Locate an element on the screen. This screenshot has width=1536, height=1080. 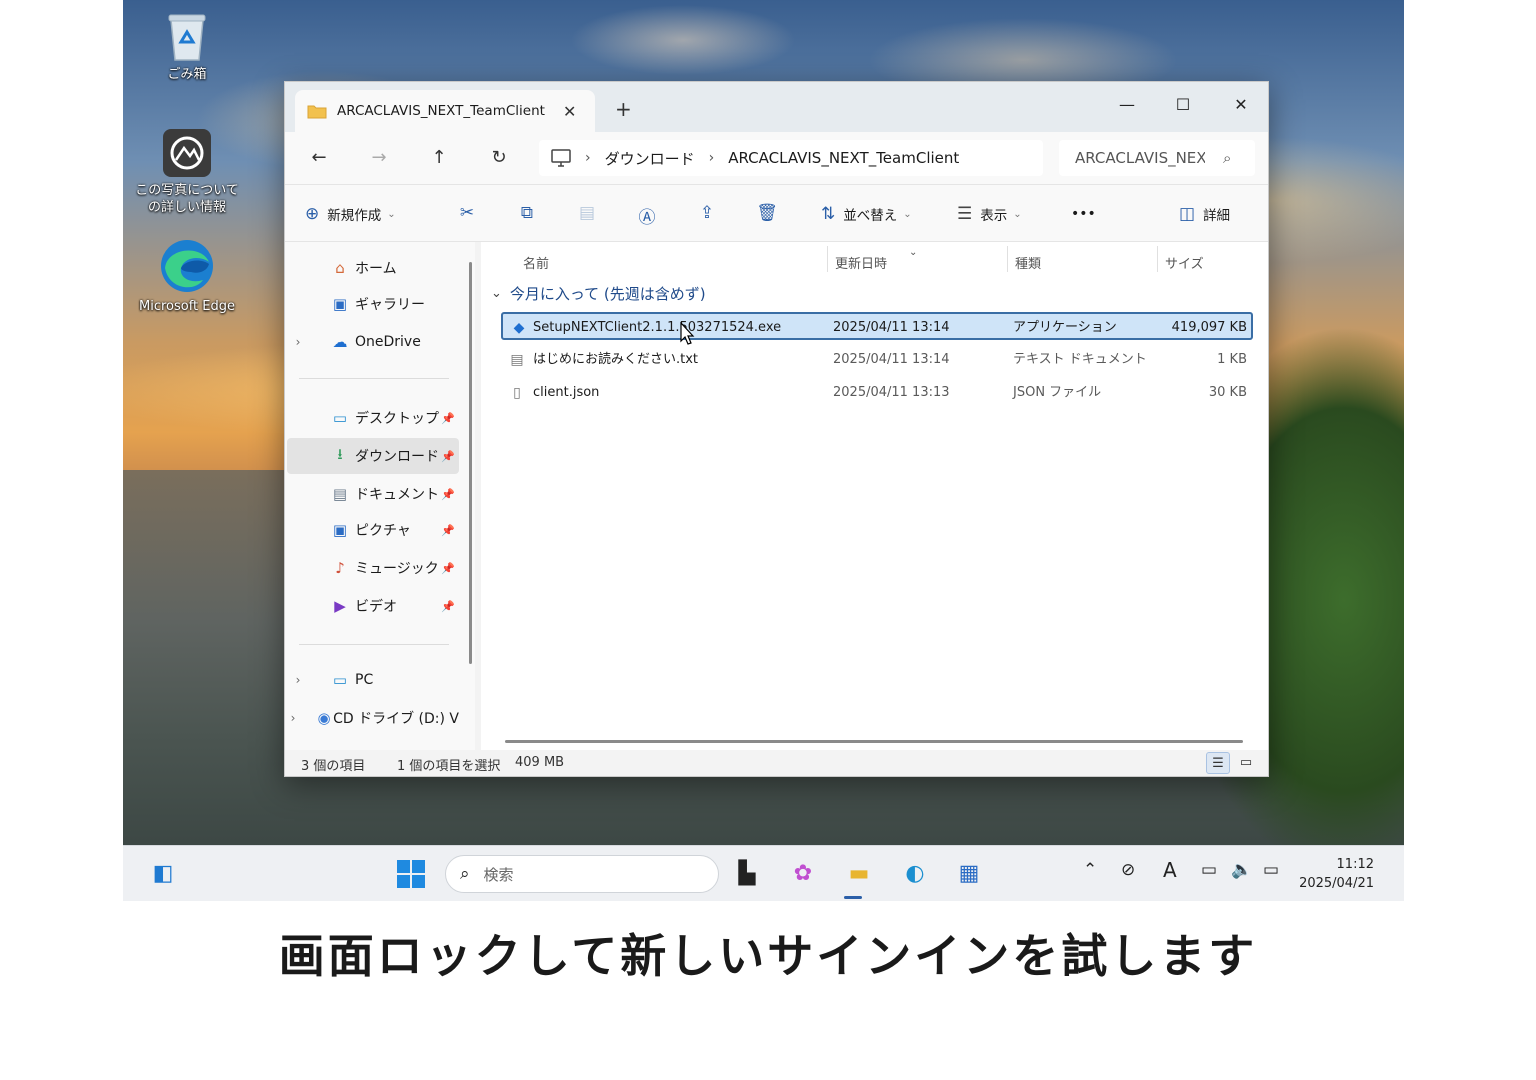
back-button: ← is located at coordinates (319, 158).